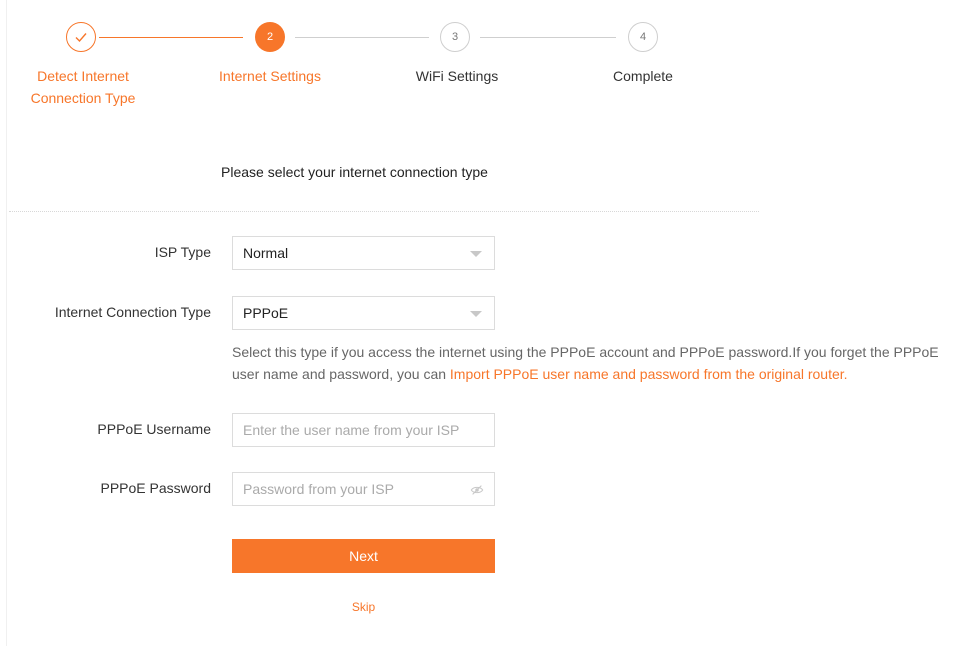  I want to click on pppoe-password-input: Password from your ISP, so click(363, 489).